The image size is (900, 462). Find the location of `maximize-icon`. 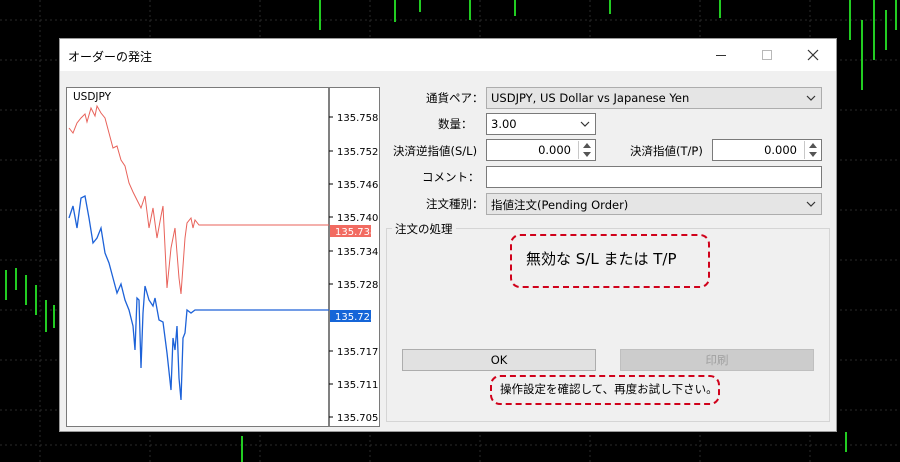

maximize-icon is located at coordinates (767, 55).